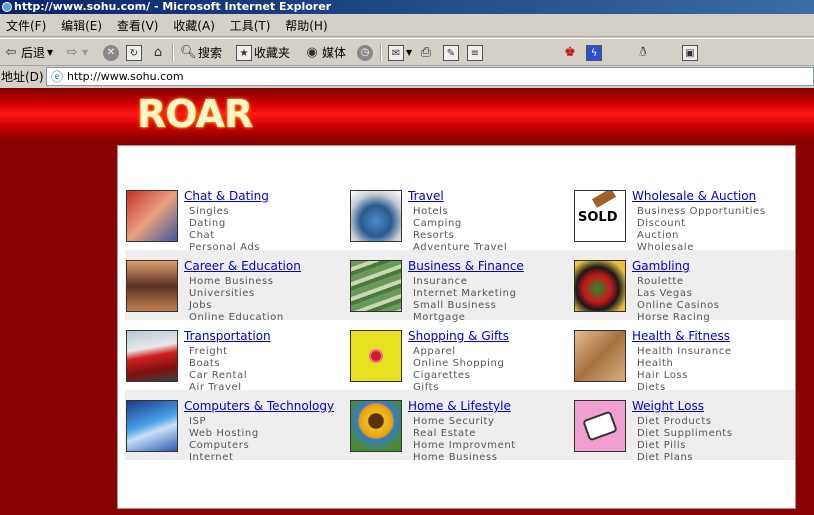 The width and height of the screenshot is (814, 515). Describe the element at coordinates (662, 376) in the screenshot. I see `subcategory-item: Hair Loss` at that location.